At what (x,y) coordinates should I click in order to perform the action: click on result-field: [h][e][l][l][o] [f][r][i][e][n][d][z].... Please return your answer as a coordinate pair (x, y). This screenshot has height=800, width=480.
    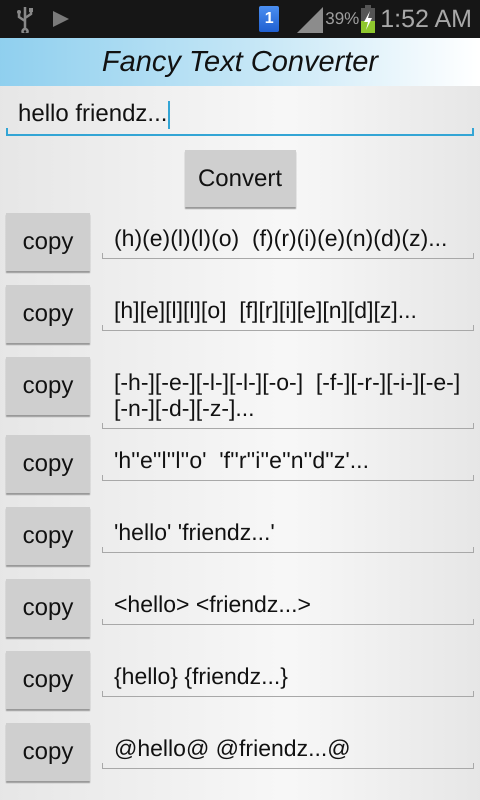
    Looking at the image, I should click on (288, 308).